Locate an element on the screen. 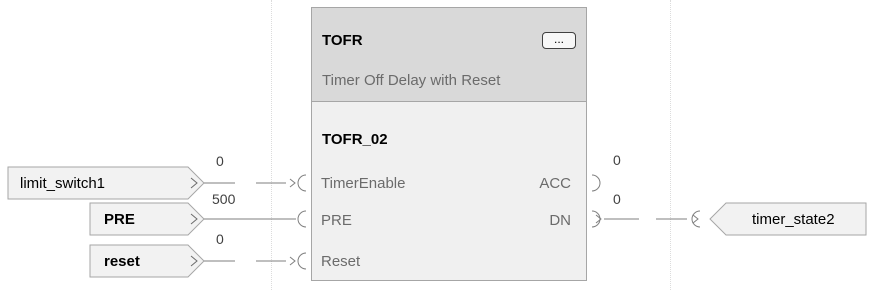  pin-reset-connector is located at coordinates (302, 261).